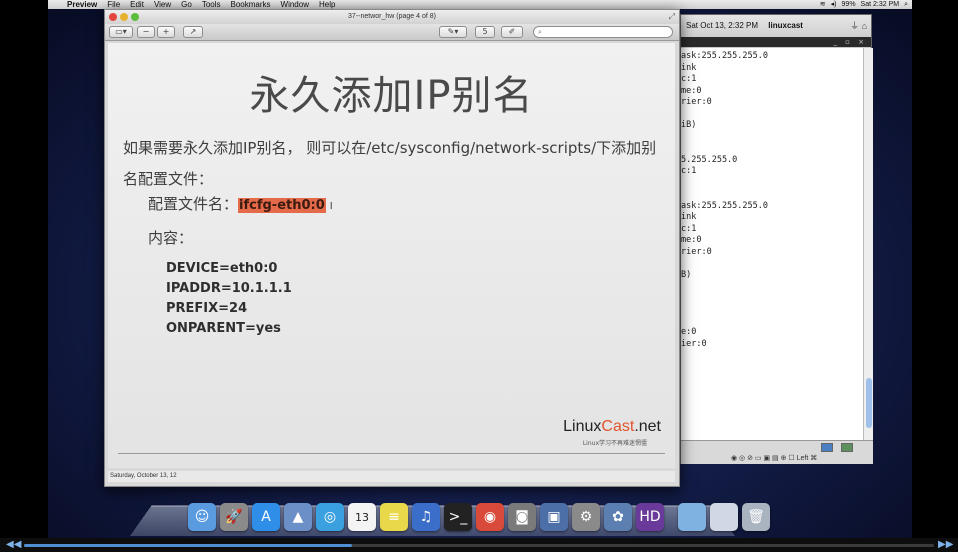  Describe the element at coordinates (554, 517) in the screenshot. I see `virtualbox-icon: ▣` at that location.